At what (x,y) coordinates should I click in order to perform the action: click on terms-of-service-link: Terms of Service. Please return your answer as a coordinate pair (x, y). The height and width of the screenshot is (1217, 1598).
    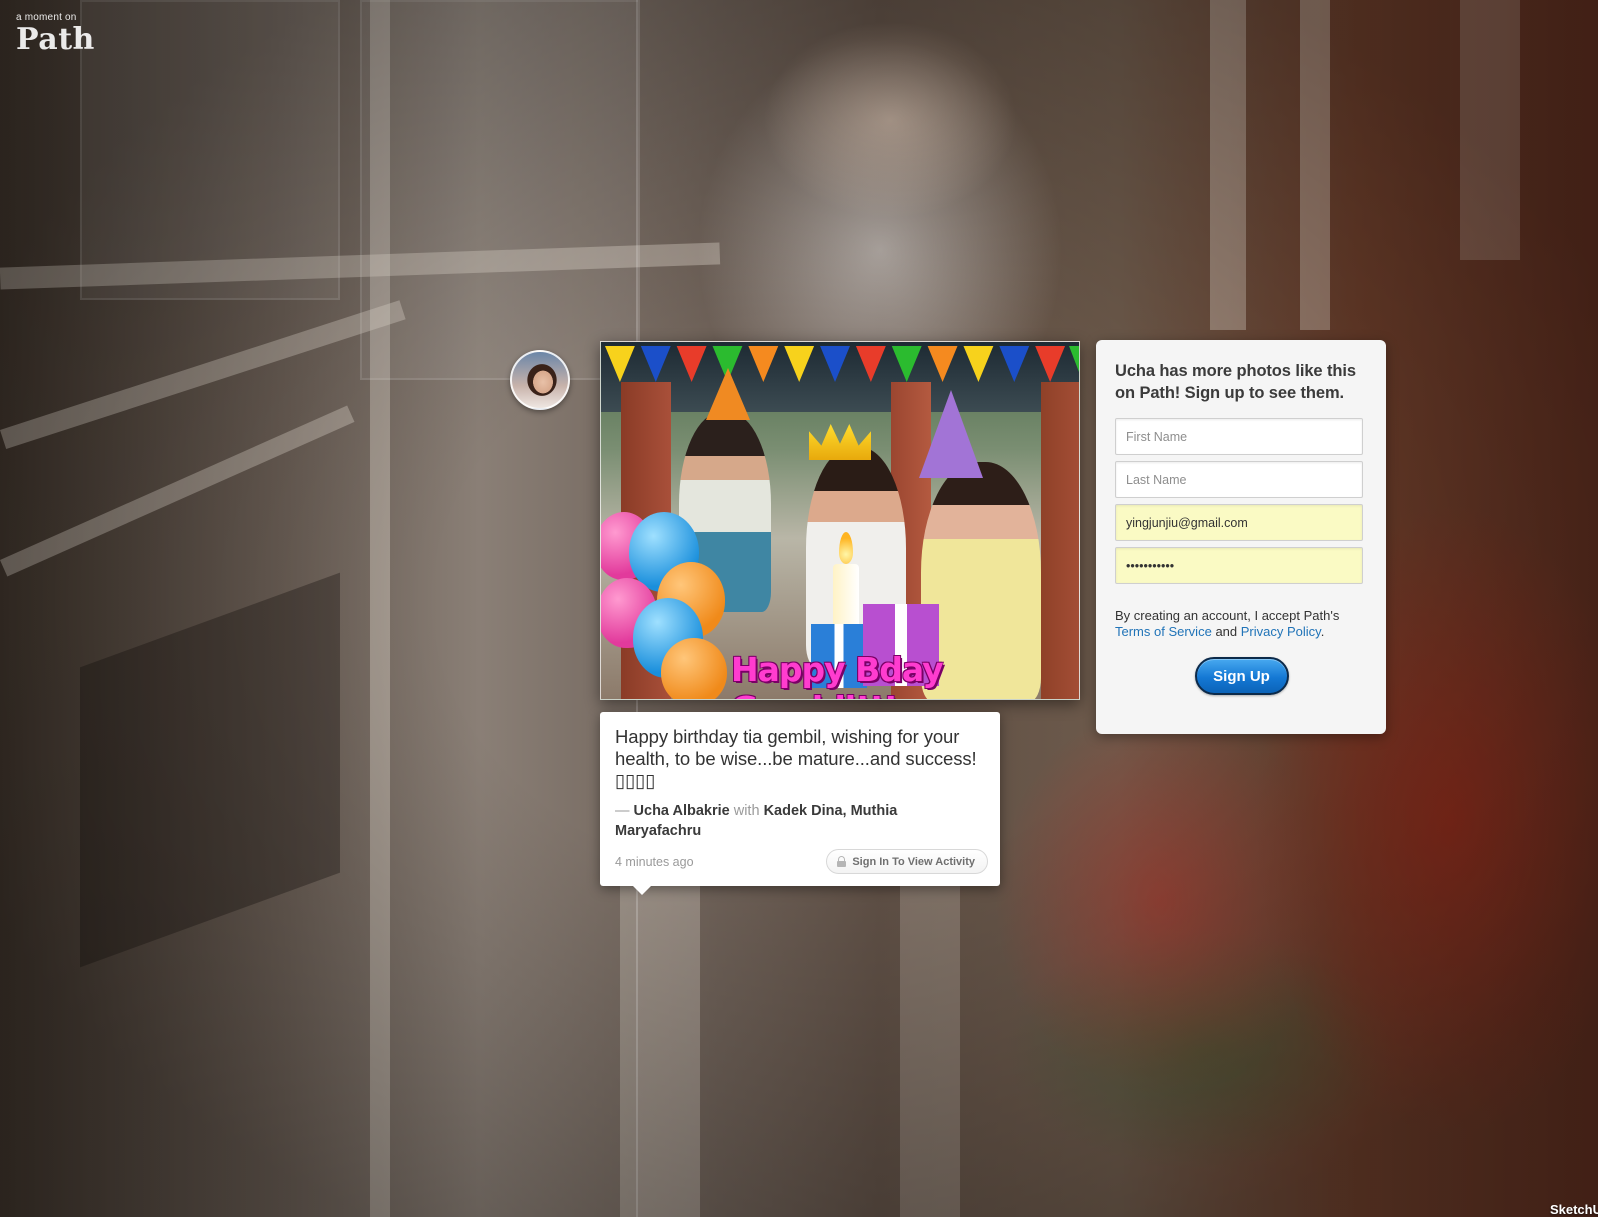
    Looking at the image, I should click on (1163, 631).